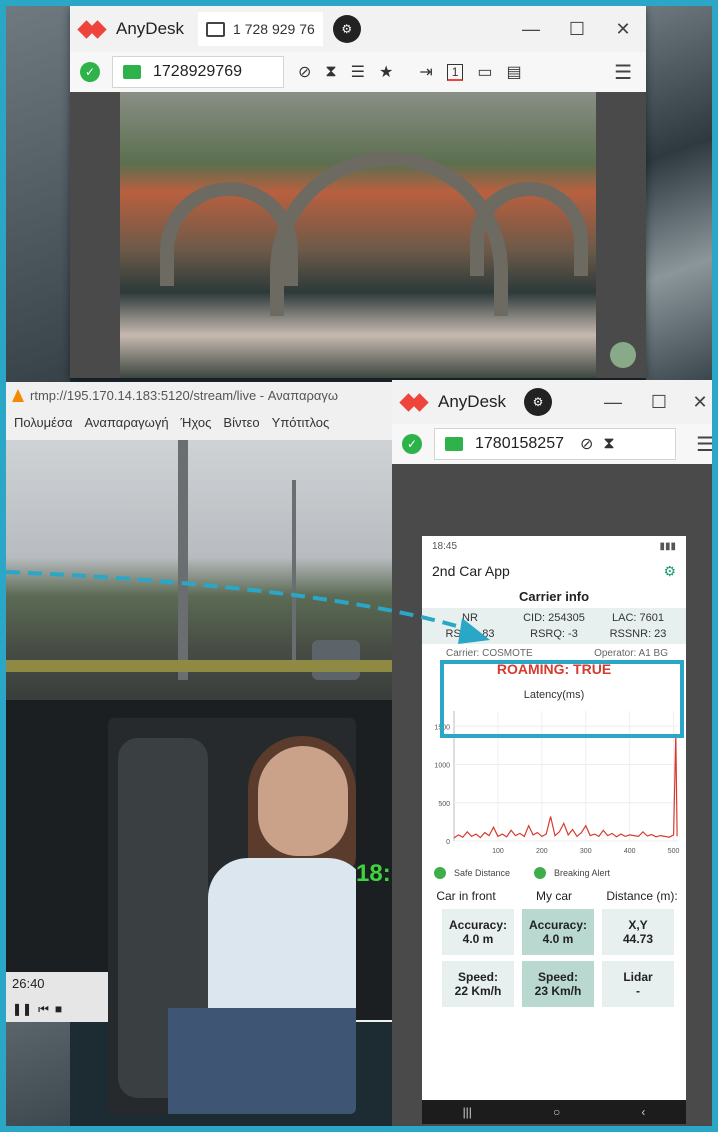  I want to click on back-icon: ‹, so click(643, 1112).